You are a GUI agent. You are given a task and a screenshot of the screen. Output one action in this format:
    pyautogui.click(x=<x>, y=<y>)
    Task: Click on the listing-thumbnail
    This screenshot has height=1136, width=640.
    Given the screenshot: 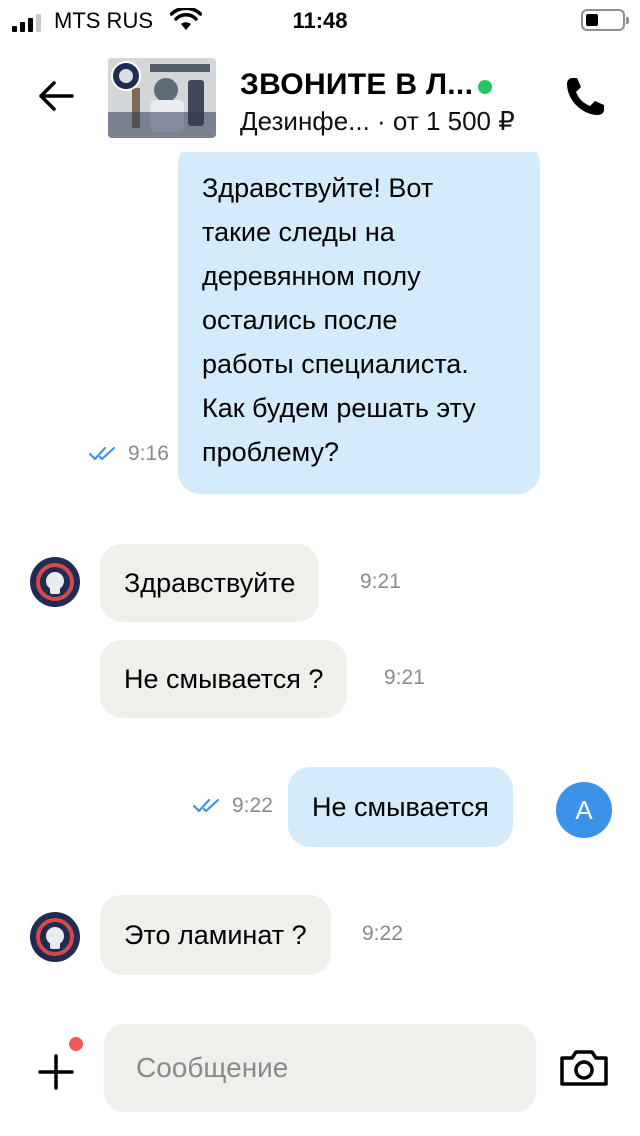 What is the action you would take?
    pyautogui.click(x=162, y=98)
    